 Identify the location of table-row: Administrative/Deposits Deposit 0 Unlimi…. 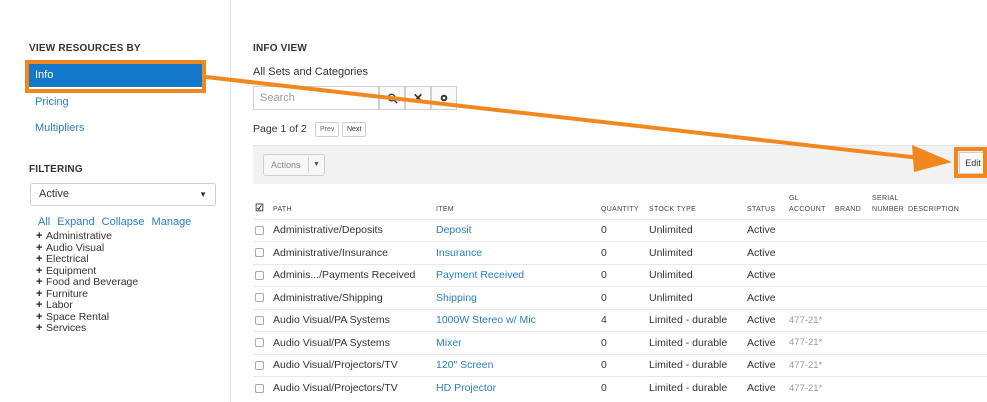
(620, 230).